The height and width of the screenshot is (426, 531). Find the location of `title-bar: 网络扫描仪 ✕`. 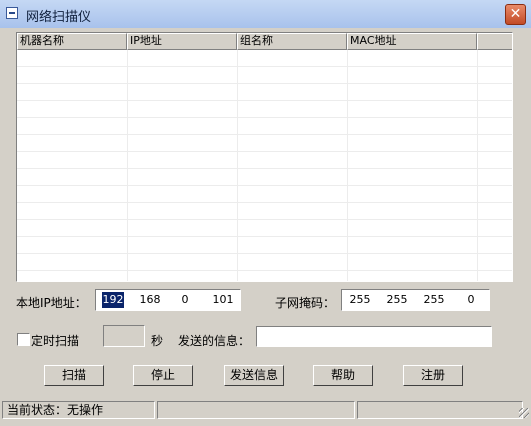

title-bar: 网络扫描仪 ✕ is located at coordinates (265, 14).